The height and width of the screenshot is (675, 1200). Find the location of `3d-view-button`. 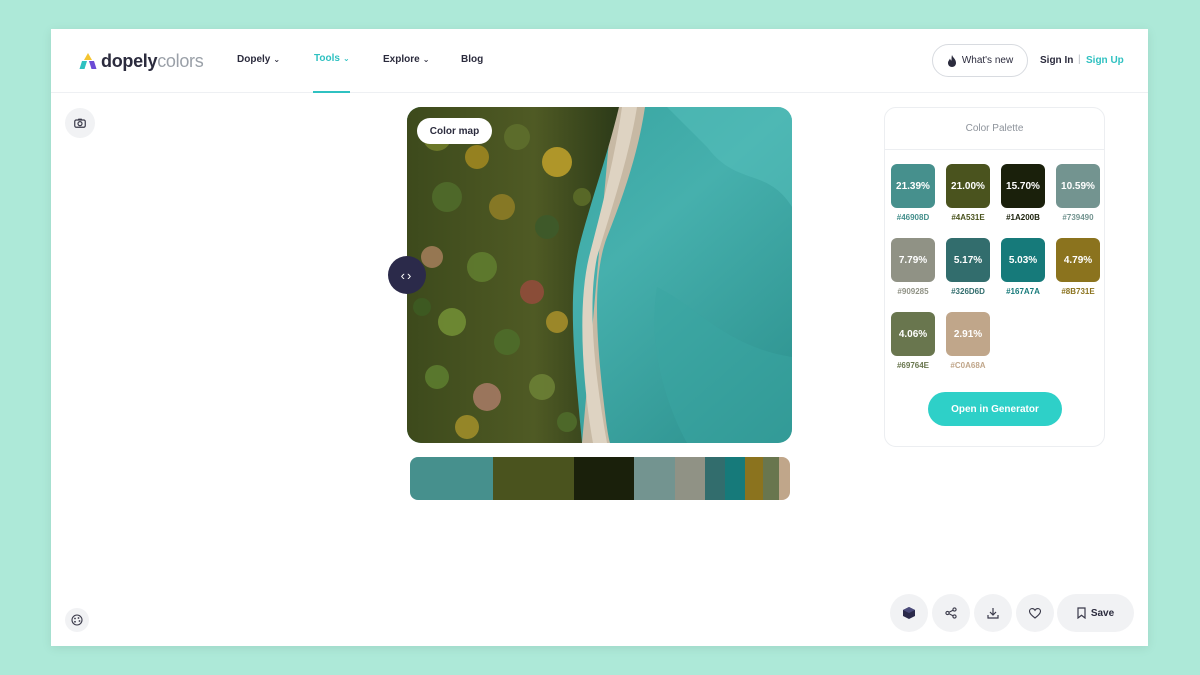

3d-view-button is located at coordinates (909, 613).